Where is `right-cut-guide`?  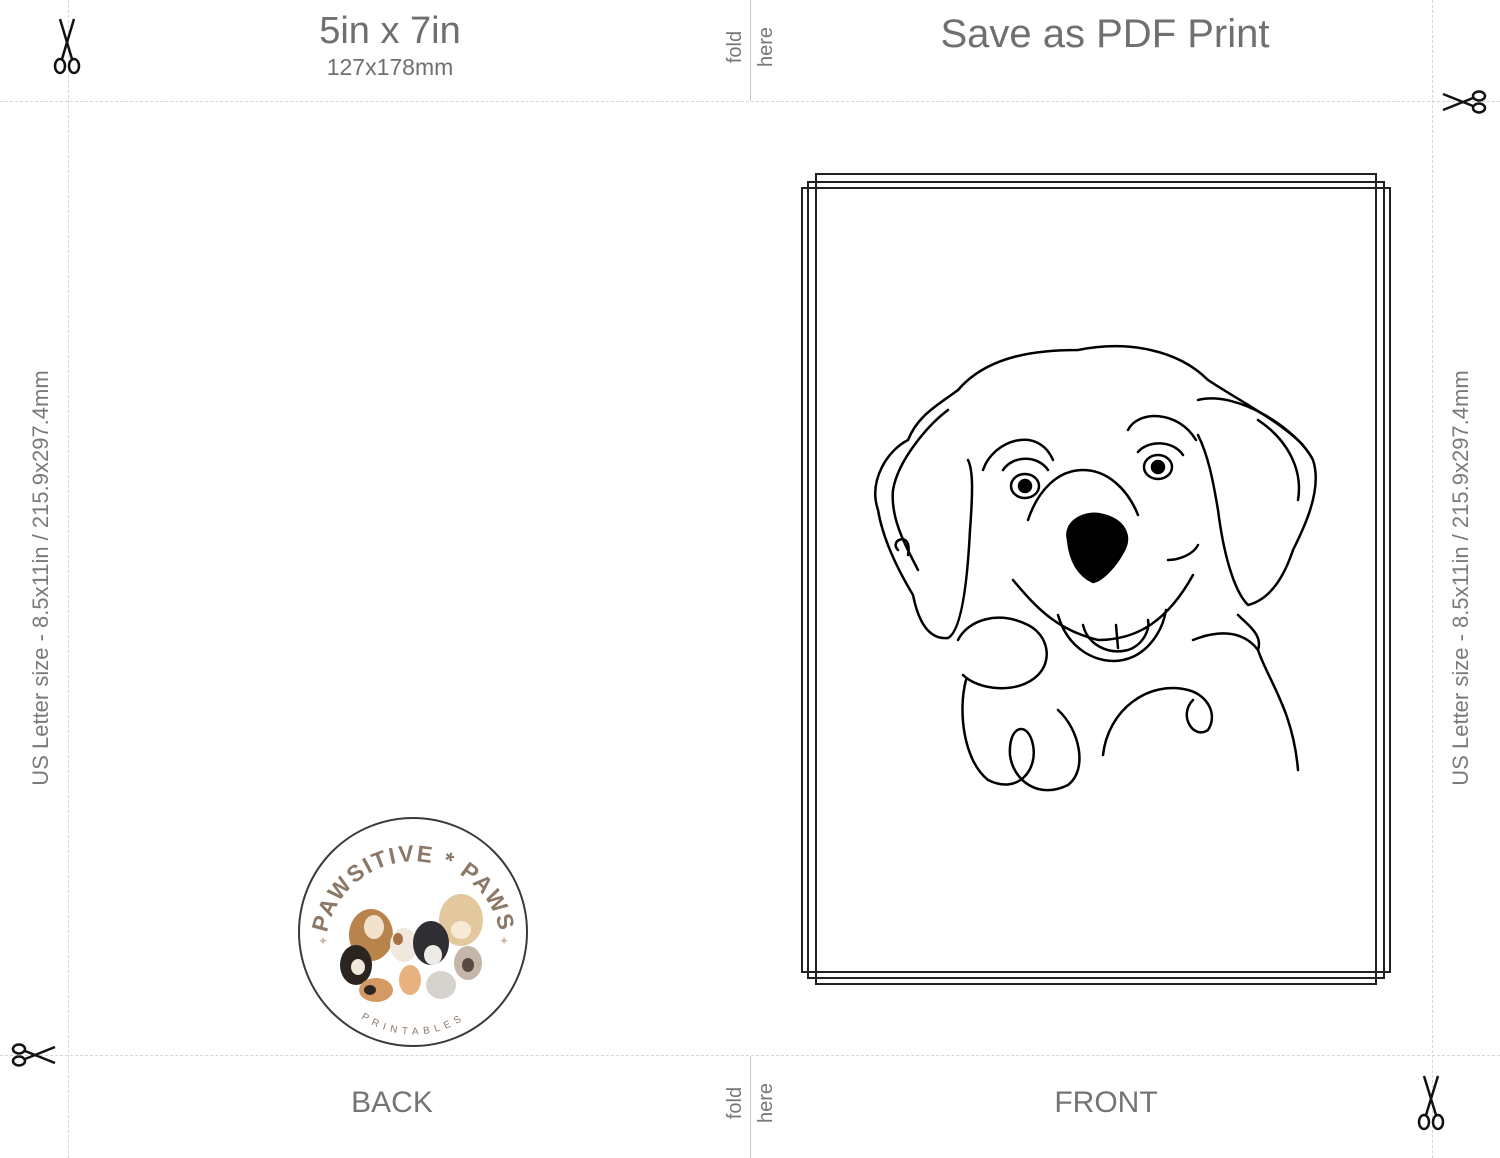
right-cut-guide is located at coordinates (1432, 579).